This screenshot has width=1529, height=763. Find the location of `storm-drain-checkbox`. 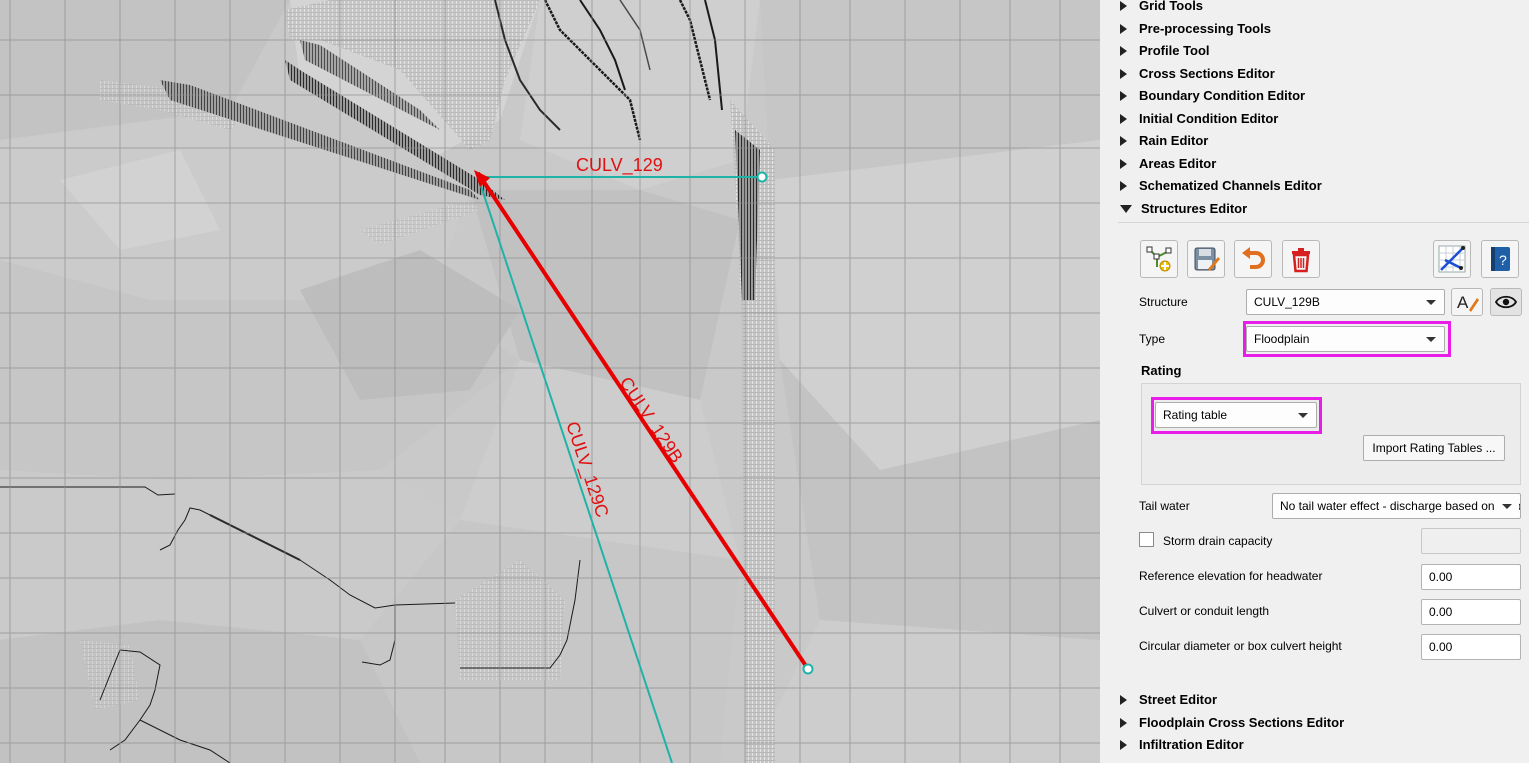

storm-drain-checkbox is located at coordinates (1146, 539).